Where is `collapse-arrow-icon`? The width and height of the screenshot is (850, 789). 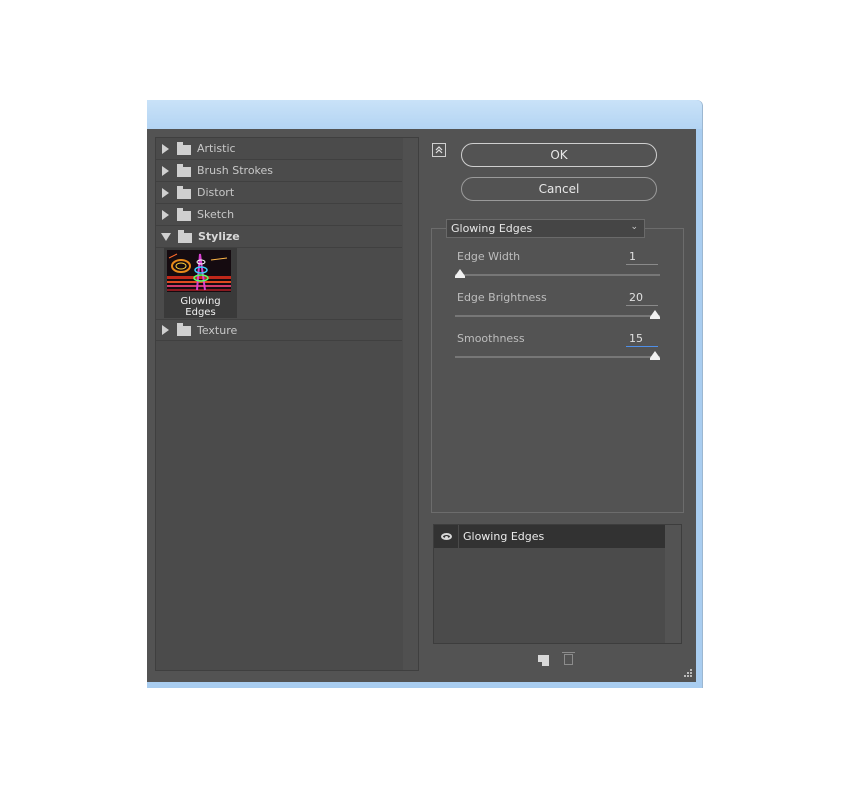
collapse-arrow-icon is located at coordinates (166, 236).